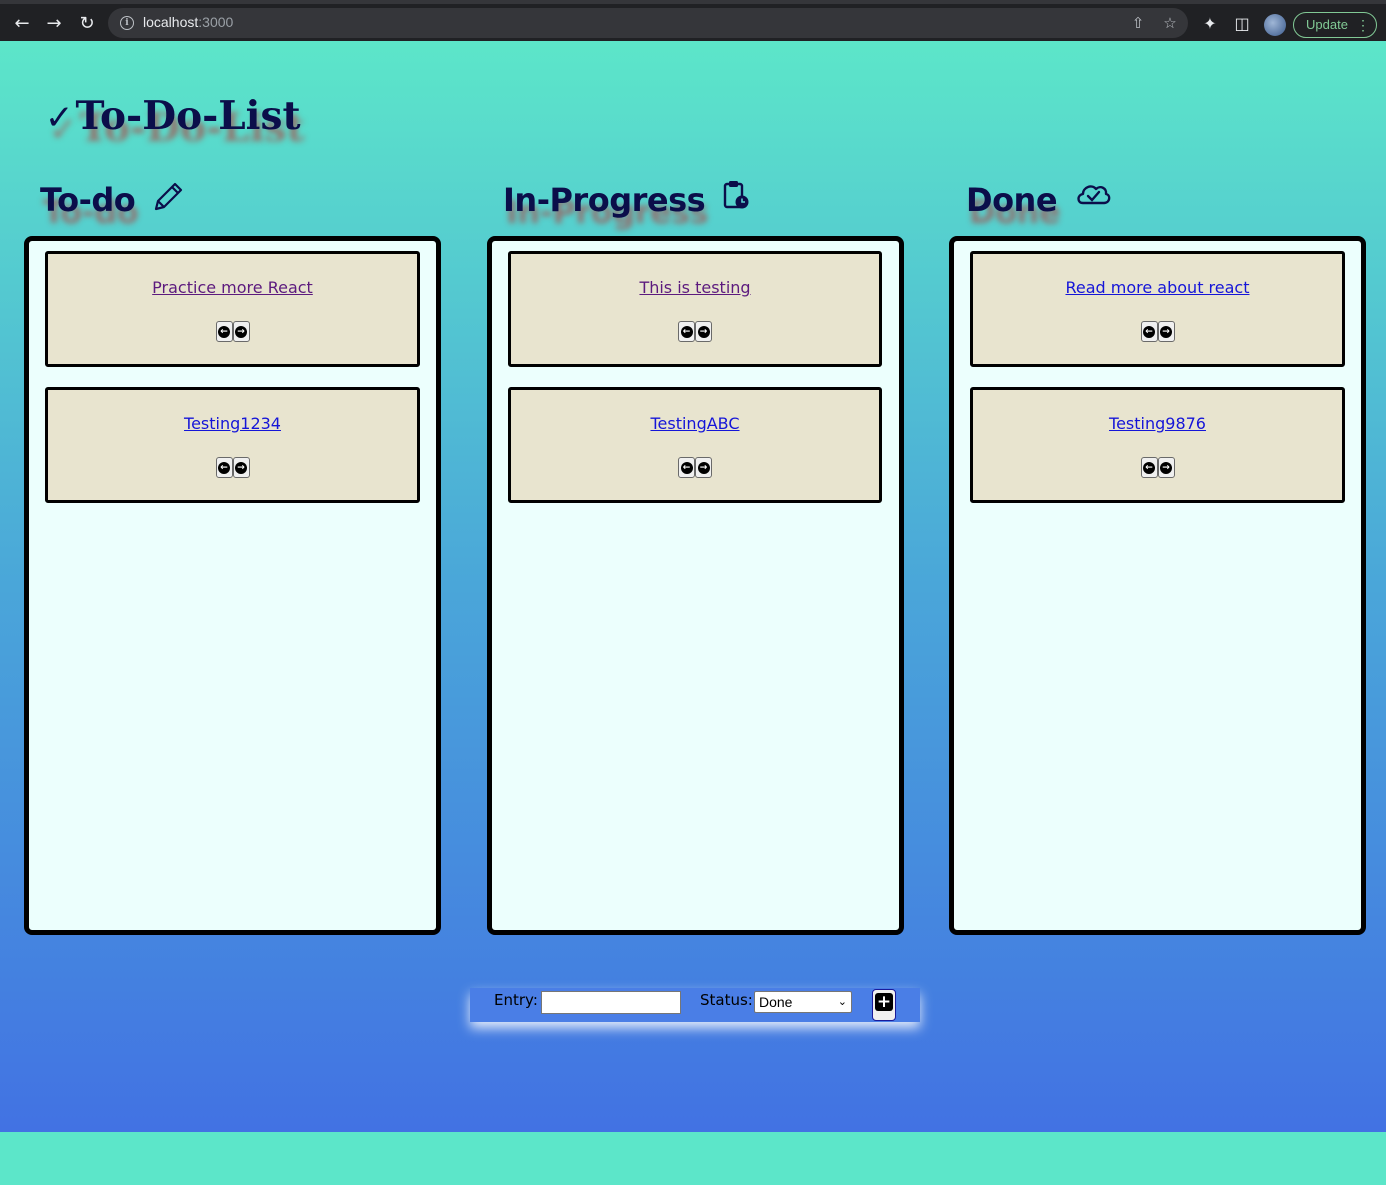  What do you see at coordinates (1242, 24) in the screenshot?
I see `side-panel-icon: ◫` at bounding box center [1242, 24].